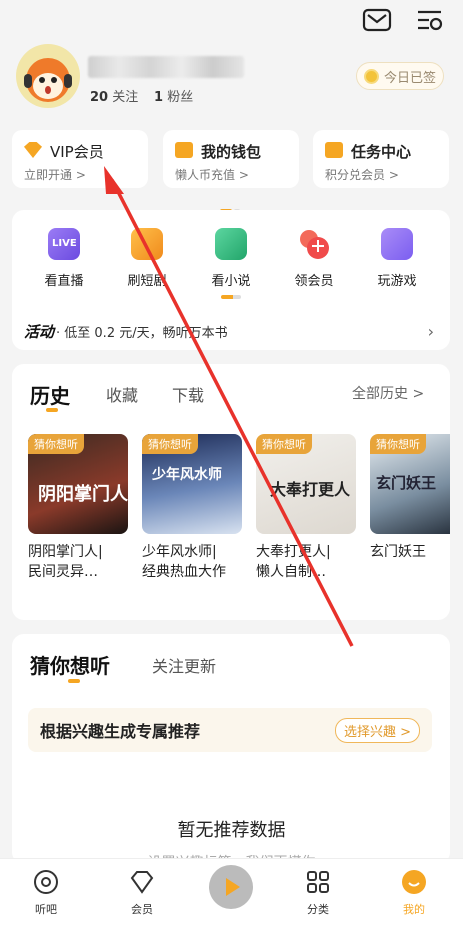  Describe the element at coordinates (377, 21) in the screenshot. I see `mail-icon` at that location.